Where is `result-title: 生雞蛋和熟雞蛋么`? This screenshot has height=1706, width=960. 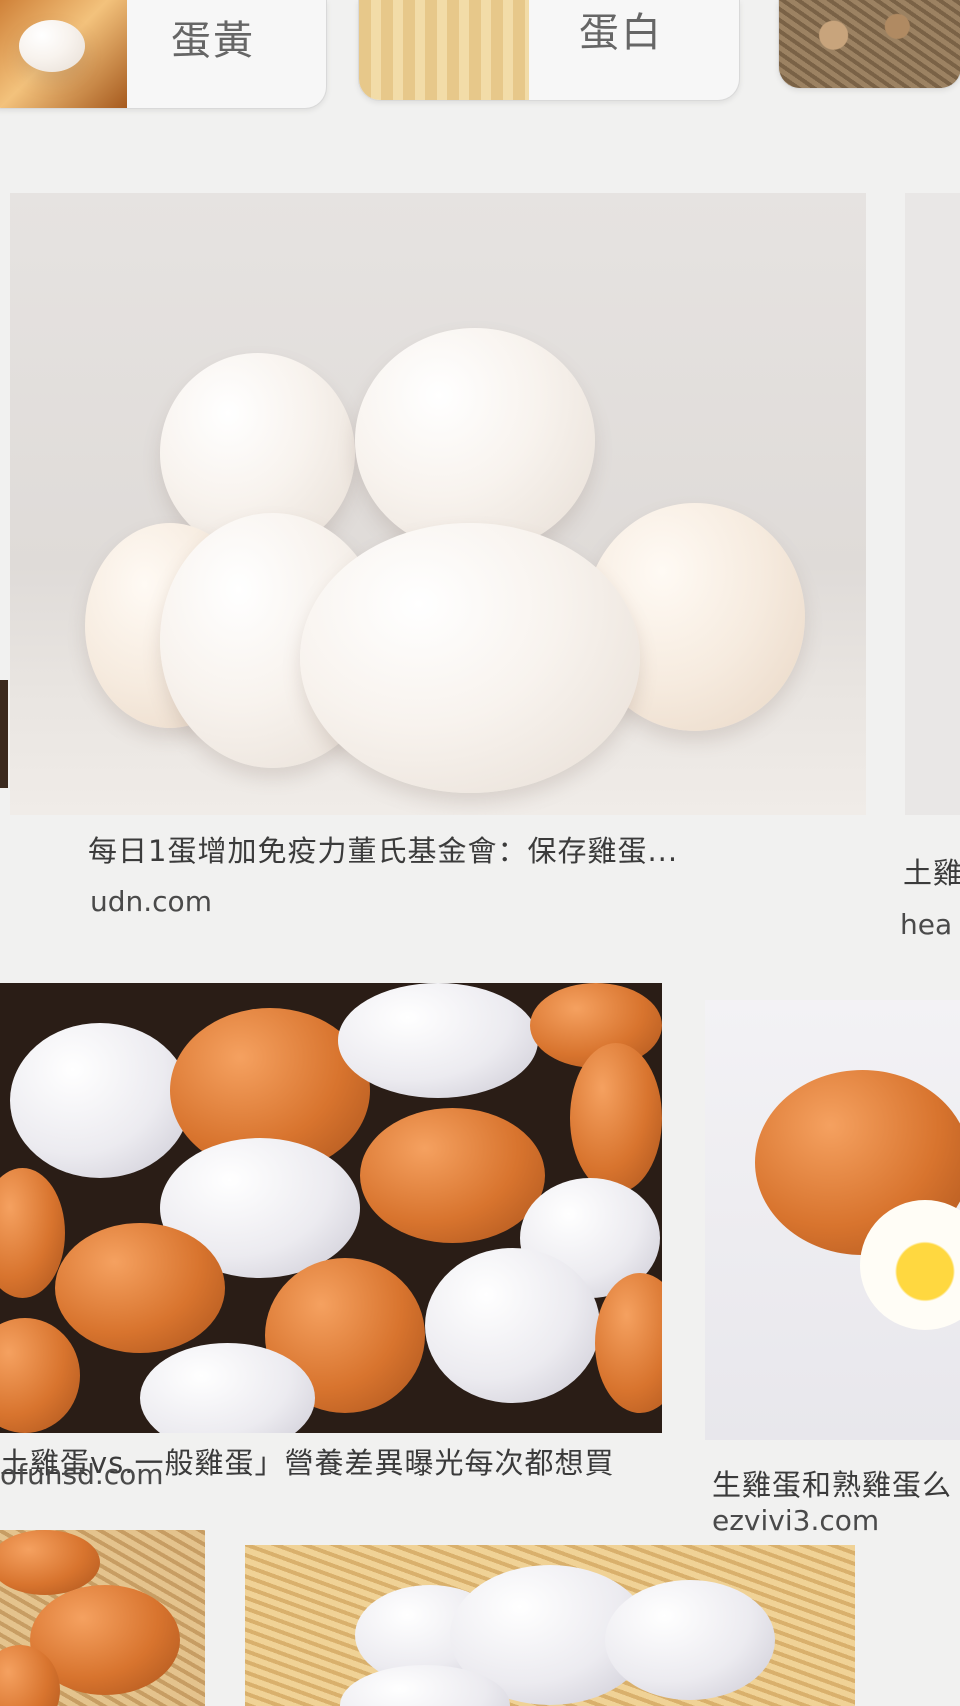 result-title: 生雞蛋和熟雞蛋么 is located at coordinates (832, 1483).